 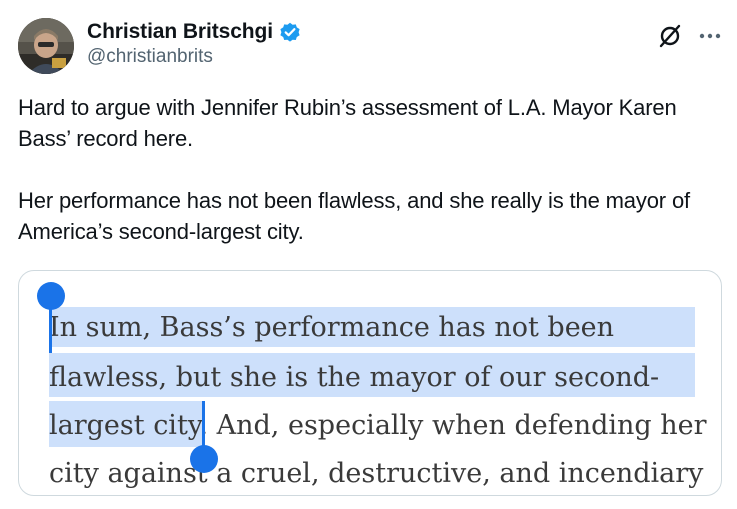 I want to click on selection-end-handle, so click(x=204, y=459).